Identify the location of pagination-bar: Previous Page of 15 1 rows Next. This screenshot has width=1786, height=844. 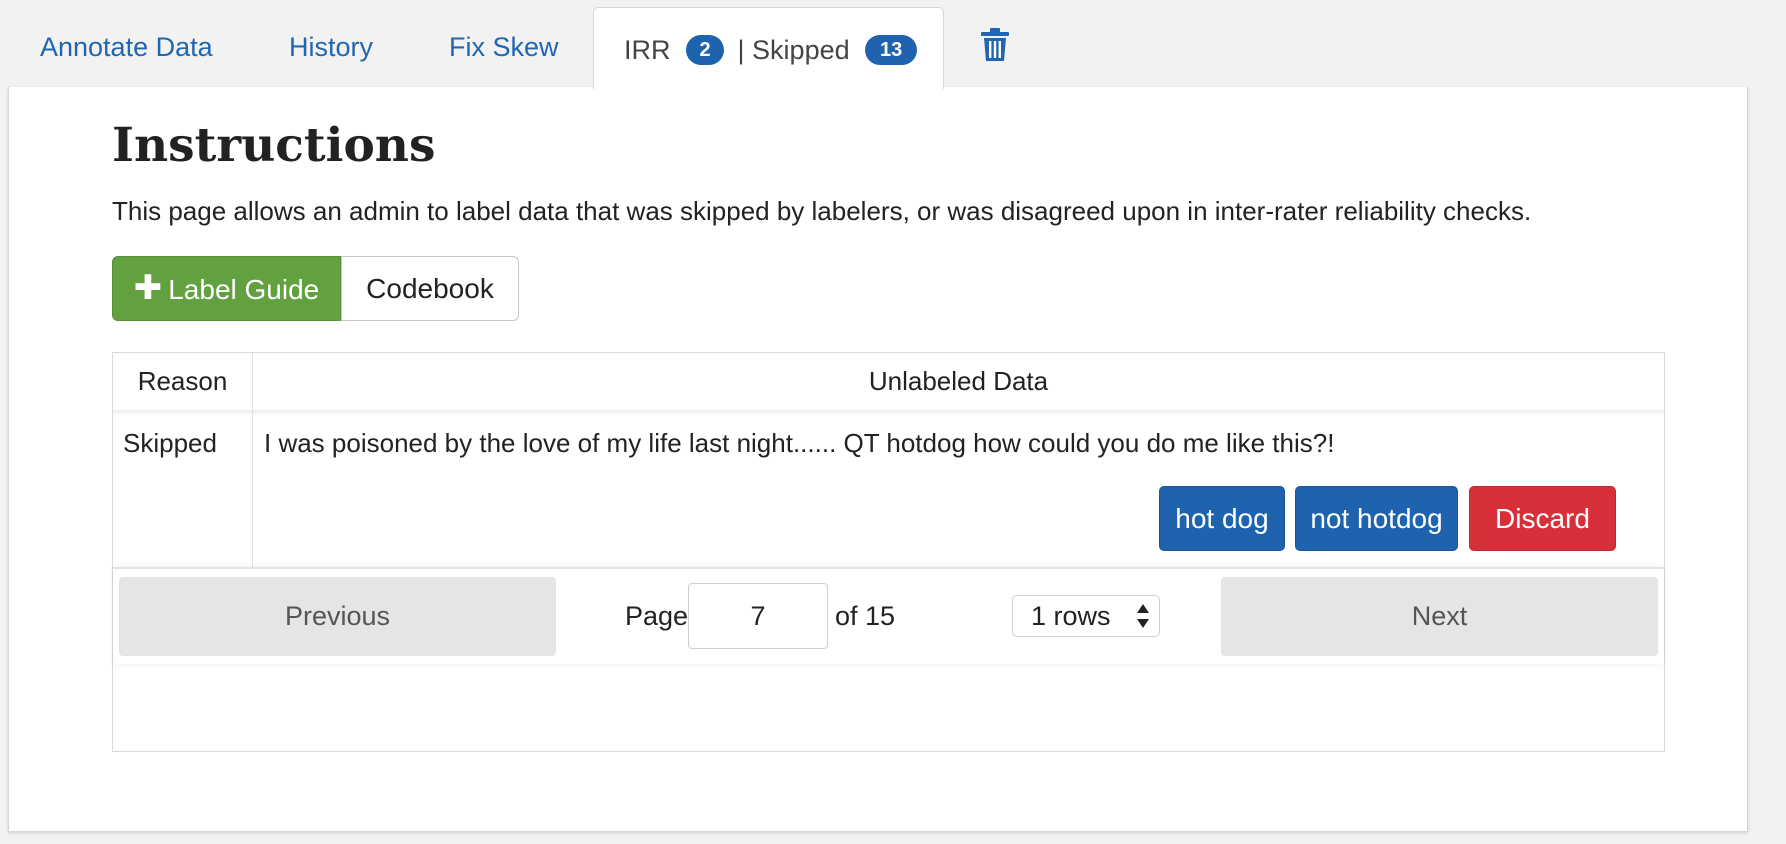
(888, 615).